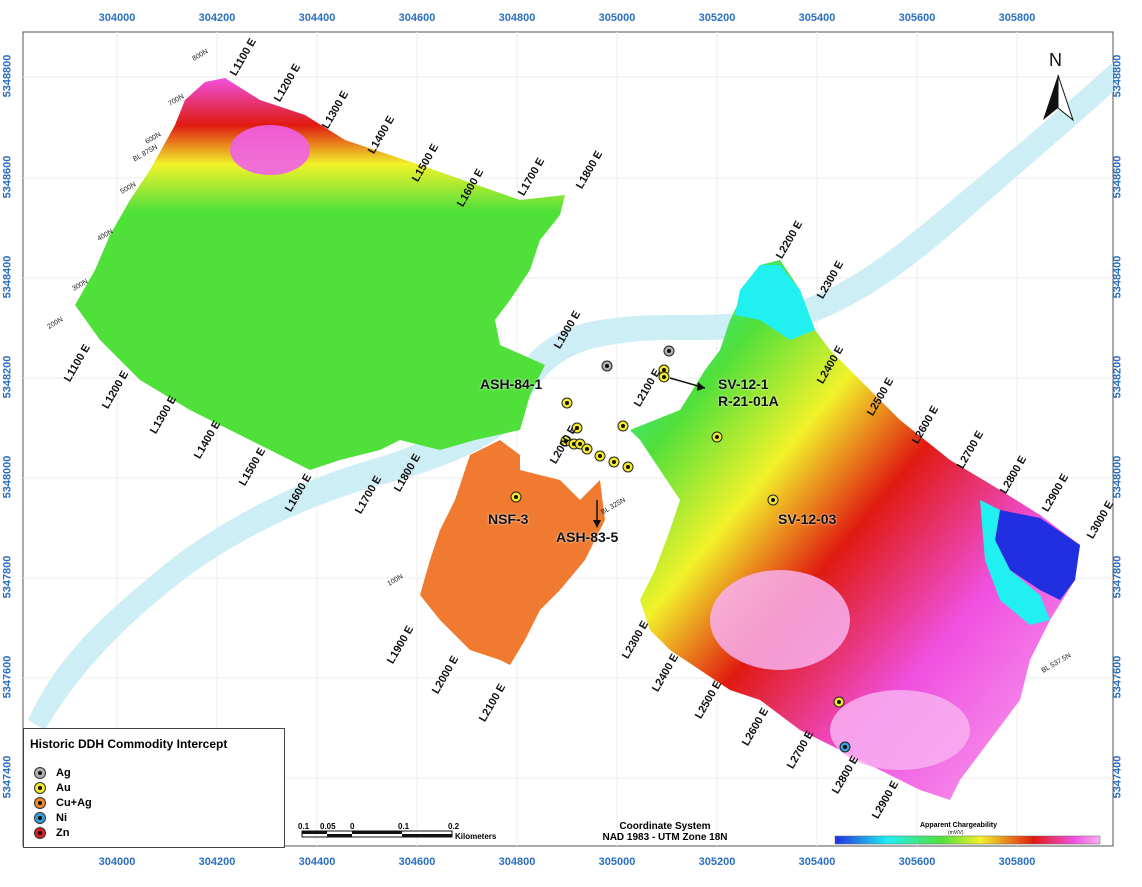 This screenshot has width=1142, height=887. Describe the element at coordinates (665, 826) in the screenshot. I see `coordinate-system-title: Coordinate System` at that location.